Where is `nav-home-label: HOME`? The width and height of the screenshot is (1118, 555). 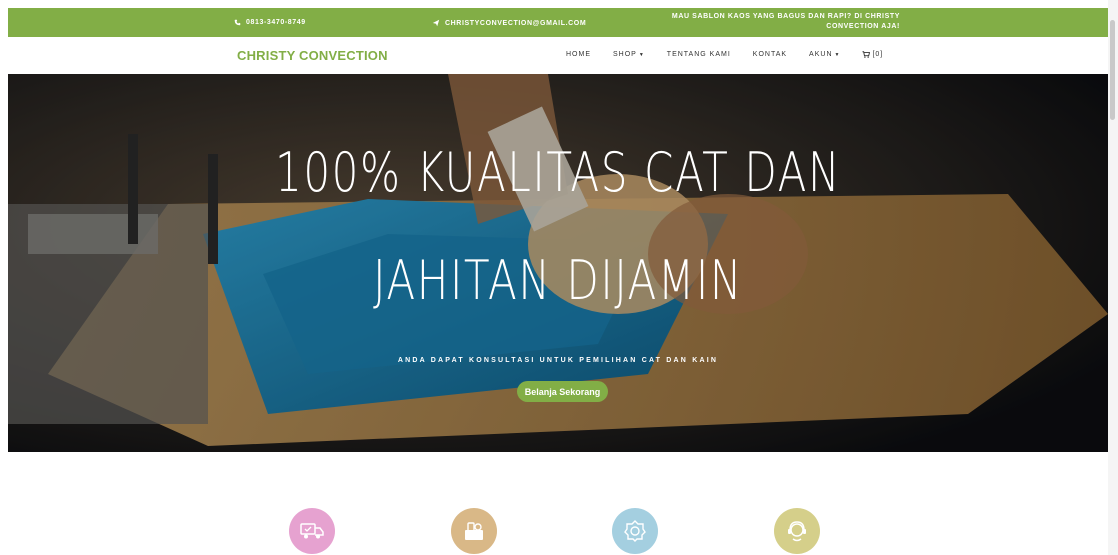
nav-home-label: HOME is located at coordinates (578, 54).